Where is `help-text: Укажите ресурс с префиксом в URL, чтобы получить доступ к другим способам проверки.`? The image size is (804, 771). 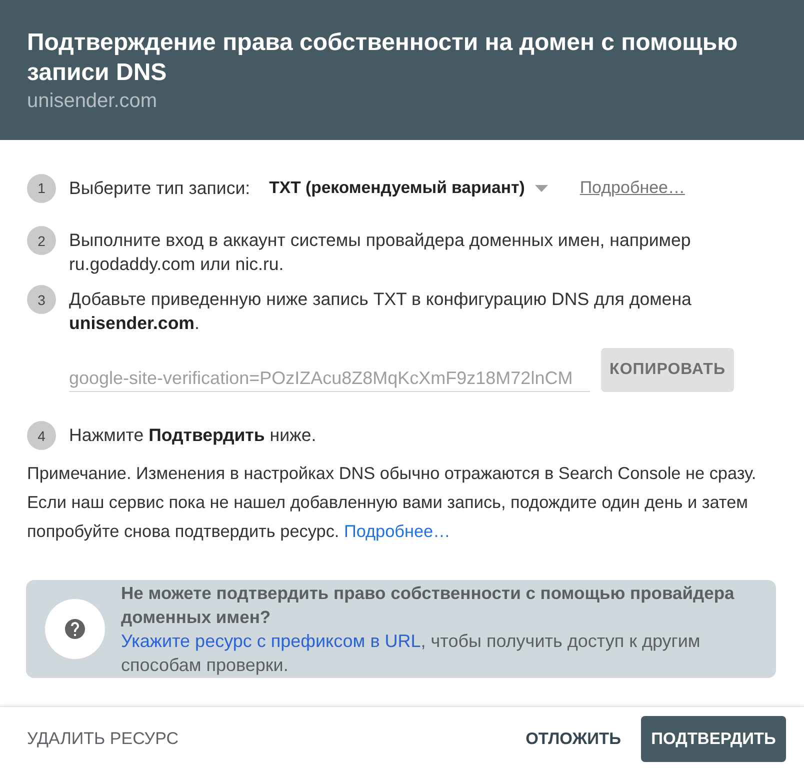 help-text: Укажите ресурс с префиксом в URL, чтобы получить доступ к другим способам проверки. is located at coordinates (411, 653).